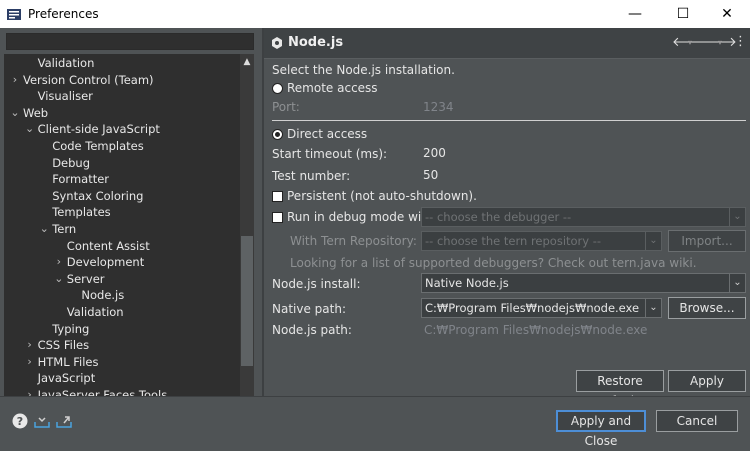 Image resolution: width=750 pixels, height=451 pixels. Describe the element at coordinates (108, 245) in the screenshot. I see `tree-item-label: Content Assist` at that location.